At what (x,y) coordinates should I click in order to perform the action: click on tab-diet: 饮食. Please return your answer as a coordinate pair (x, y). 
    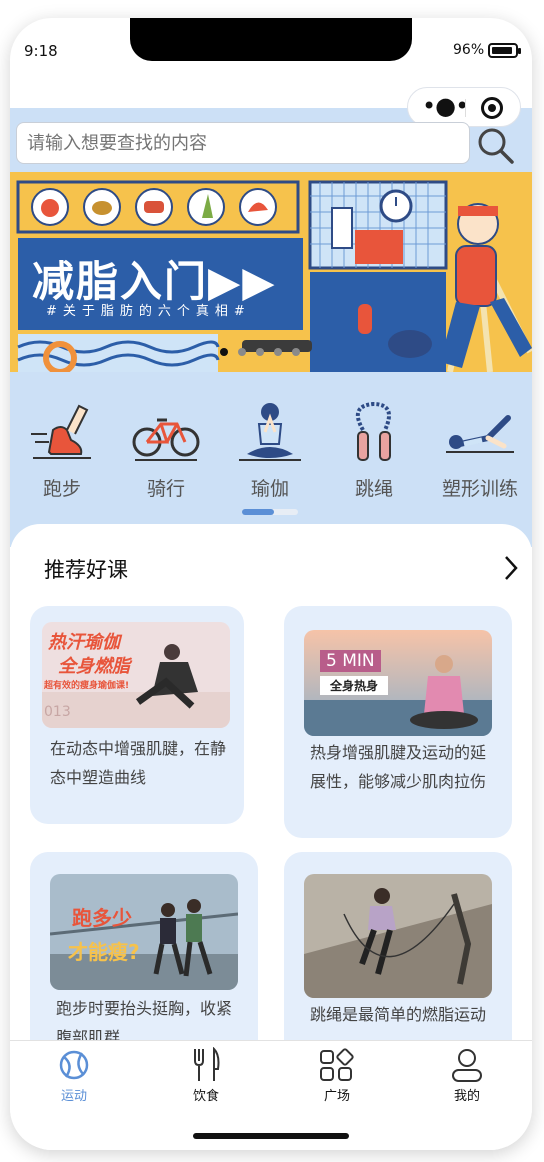
    Looking at the image, I should click on (206, 1075).